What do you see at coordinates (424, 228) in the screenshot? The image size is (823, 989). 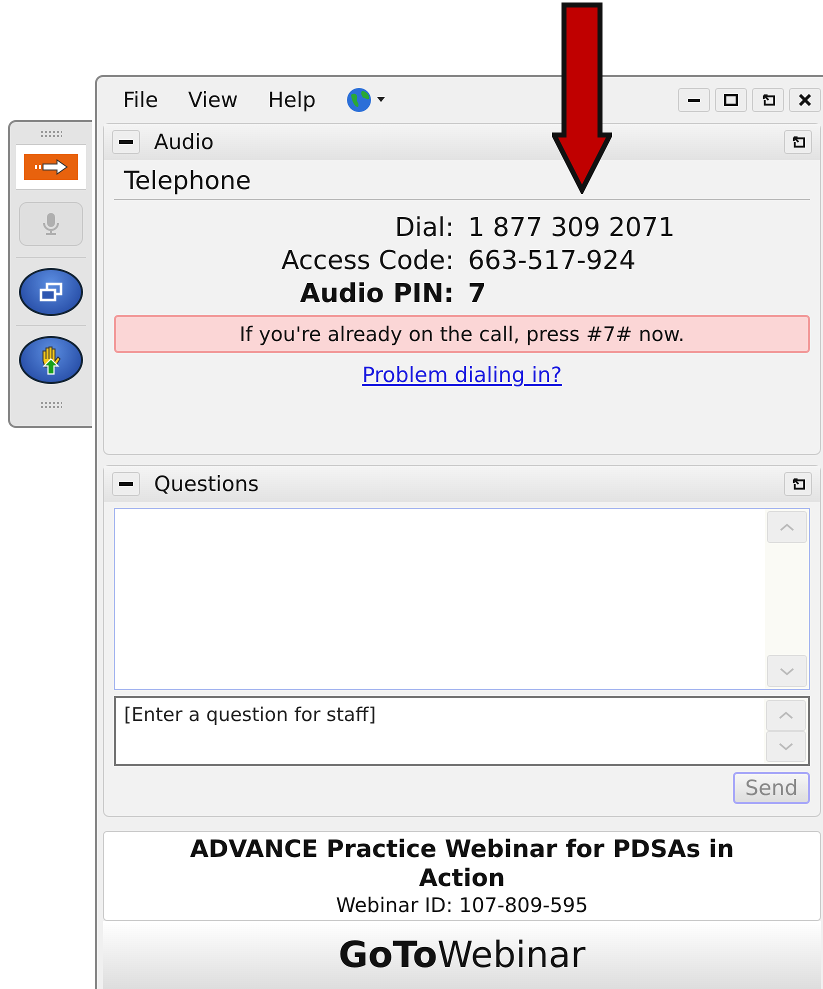 I see `field-label: Dial:` at bounding box center [424, 228].